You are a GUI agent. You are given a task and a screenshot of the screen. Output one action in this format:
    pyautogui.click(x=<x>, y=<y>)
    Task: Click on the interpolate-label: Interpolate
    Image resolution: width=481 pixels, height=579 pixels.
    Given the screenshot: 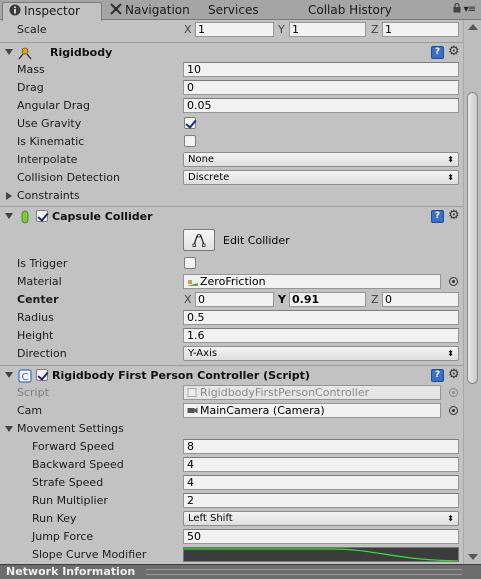 What is the action you would take?
    pyautogui.click(x=47, y=159)
    